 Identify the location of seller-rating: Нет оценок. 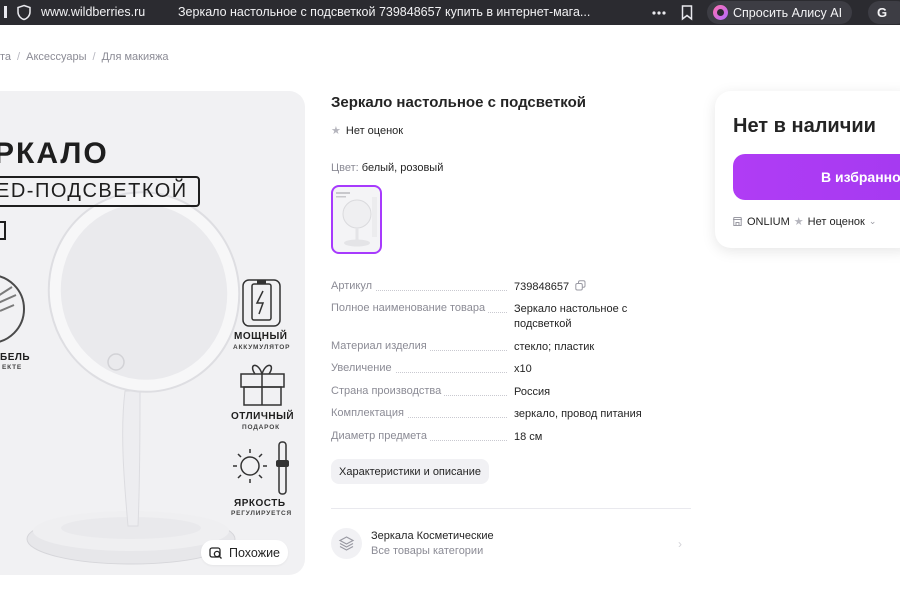
(836, 221).